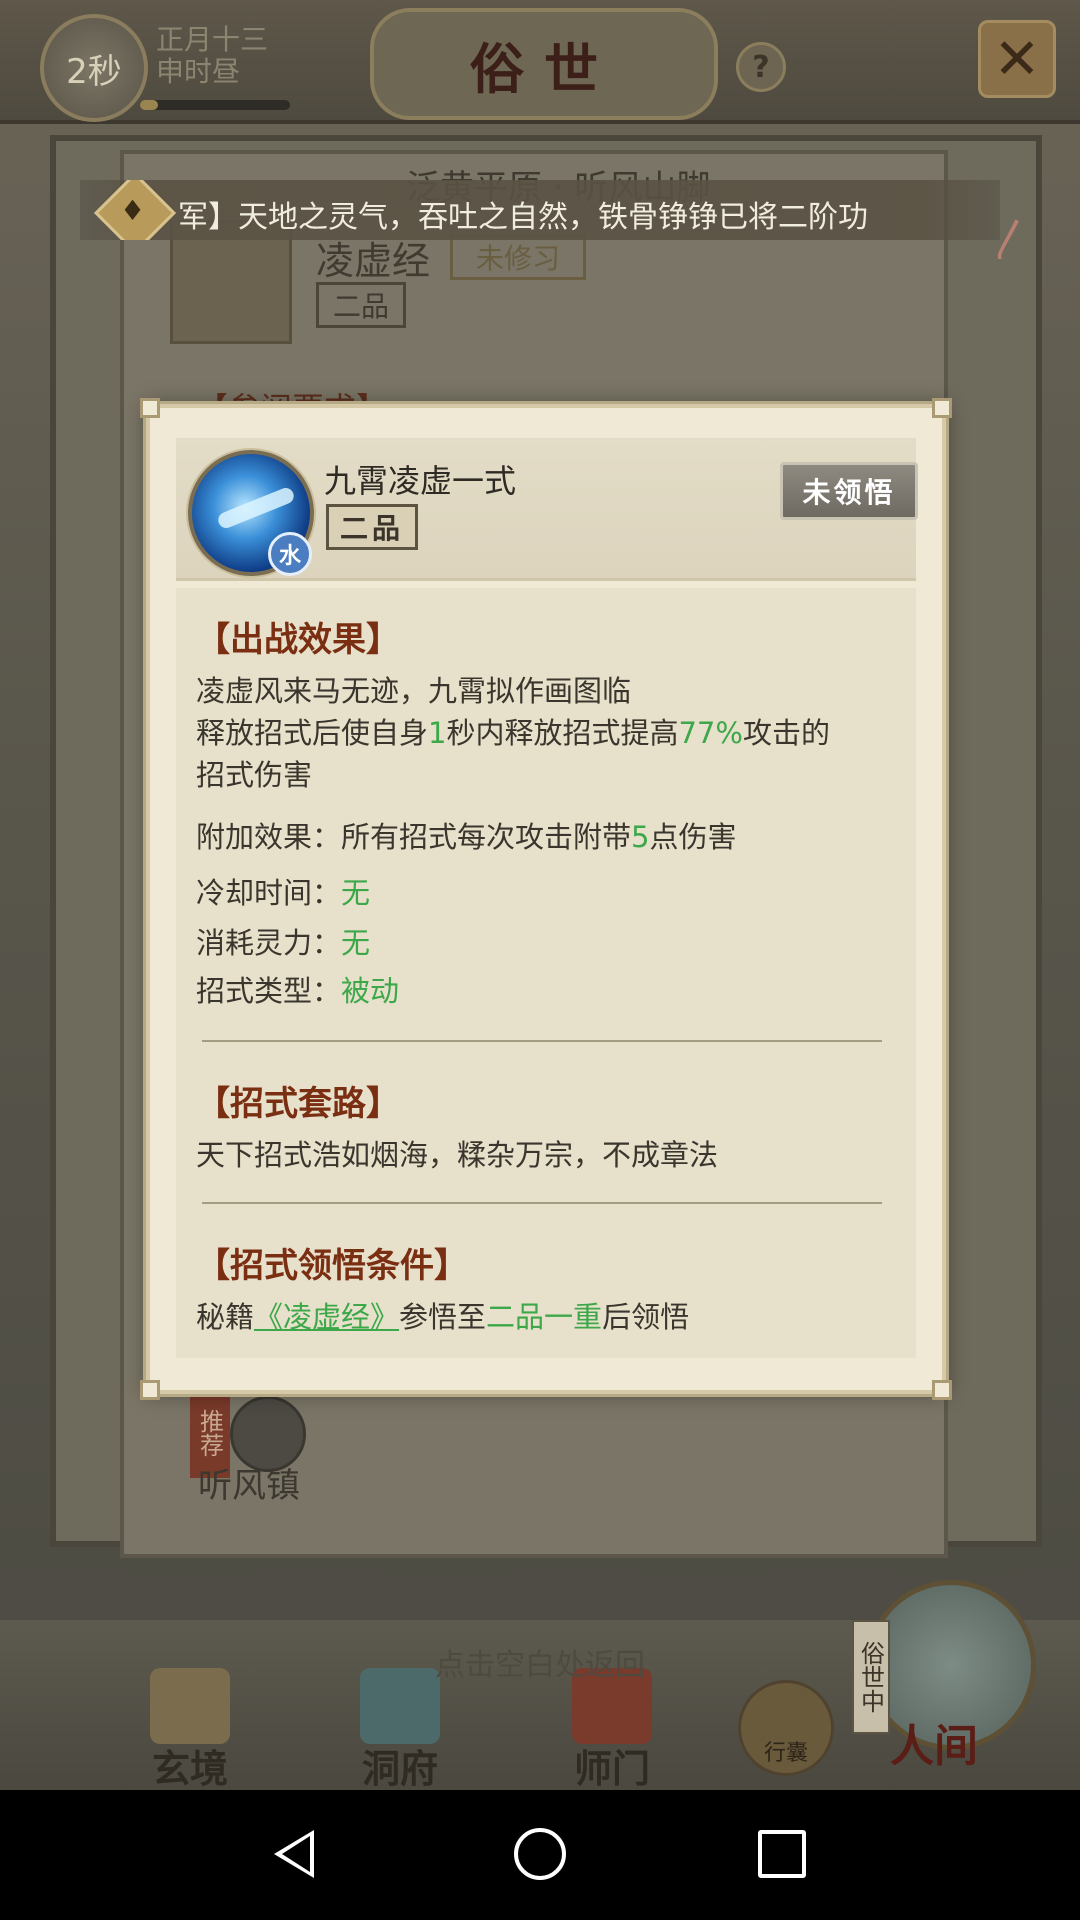  What do you see at coordinates (298, 640) in the screenshot?
I see `battle-effect-title: 【出战效果】` at bounding box center [298, 640].